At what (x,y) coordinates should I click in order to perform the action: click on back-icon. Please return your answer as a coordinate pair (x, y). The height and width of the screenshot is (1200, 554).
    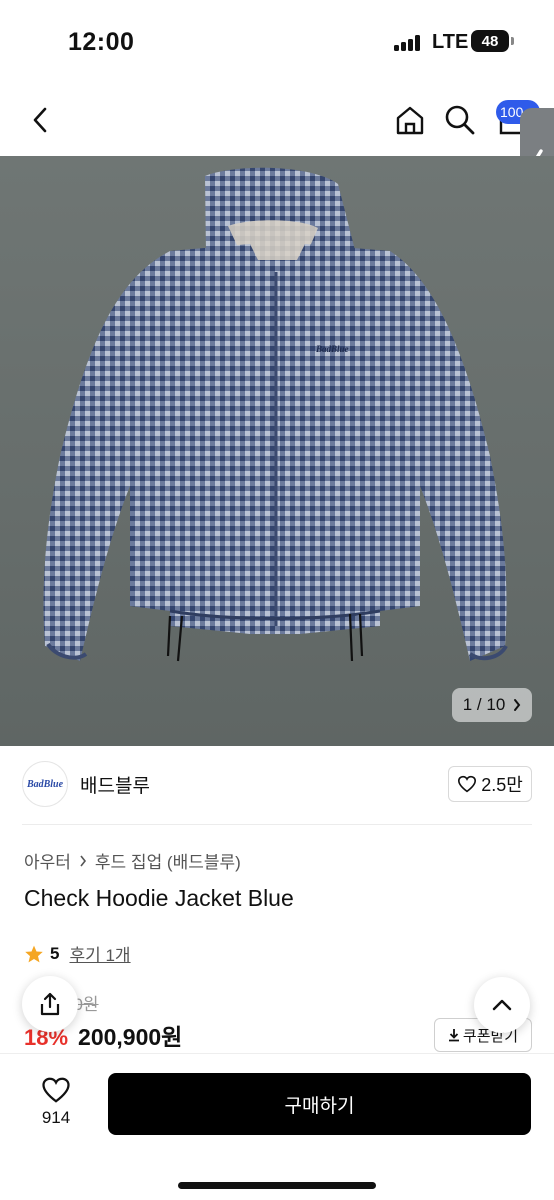
    Looking at the image, I should click on (40, 120).